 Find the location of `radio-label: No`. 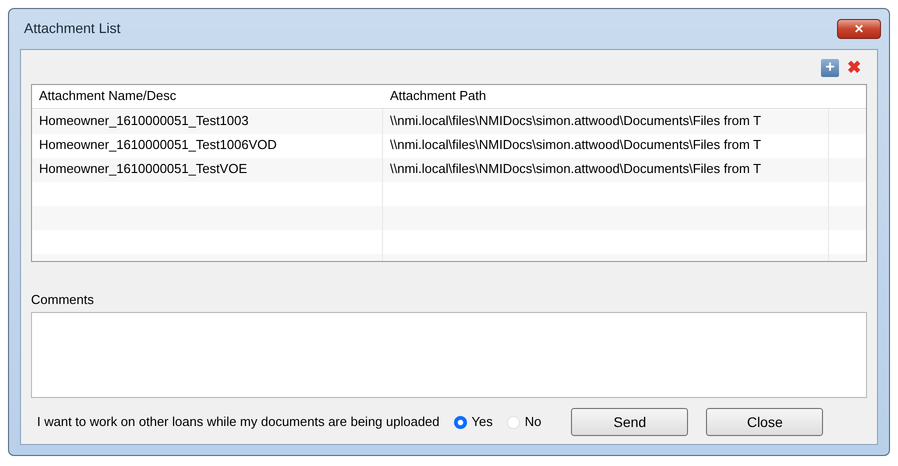

radio-label: No is located at coordinates (533, 422).